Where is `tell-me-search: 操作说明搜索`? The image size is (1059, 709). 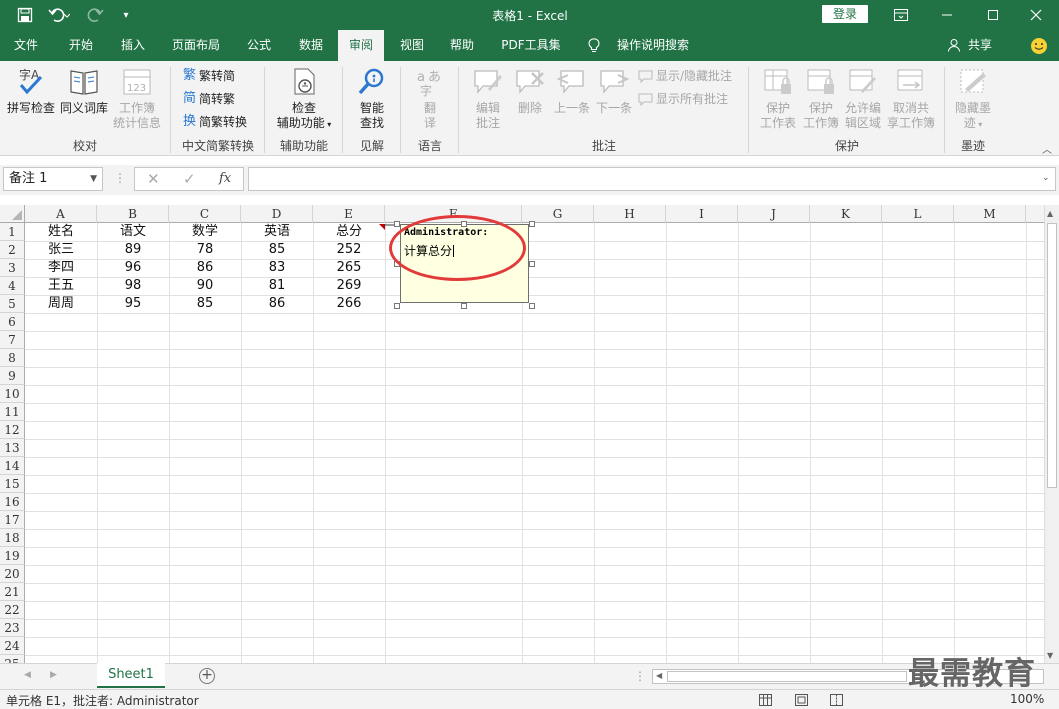
tell-me-search: 操作说明搜索 is located at coordinates (653, 45).